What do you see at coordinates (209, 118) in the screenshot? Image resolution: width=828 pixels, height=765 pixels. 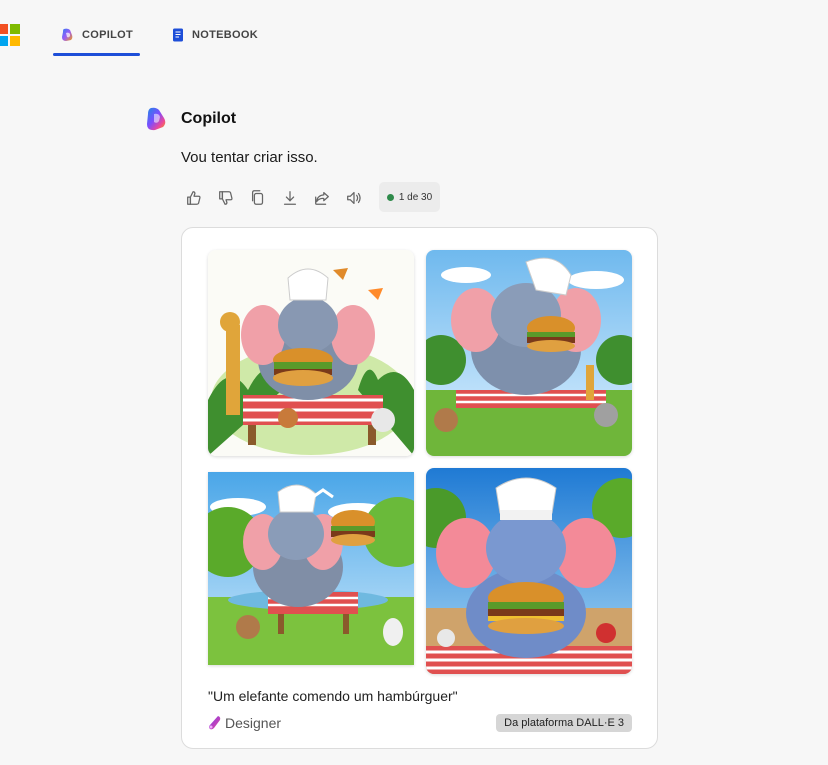 I see `bot-name: Copilot` at bounding box center [209, 118].